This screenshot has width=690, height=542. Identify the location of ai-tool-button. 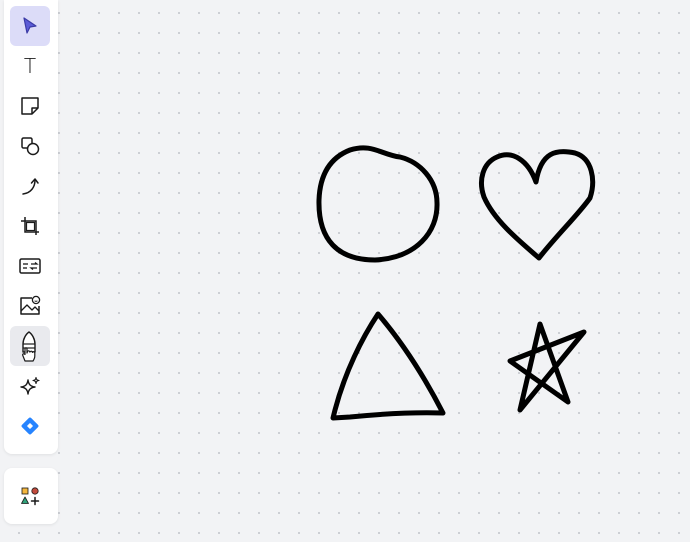
(30, 386).